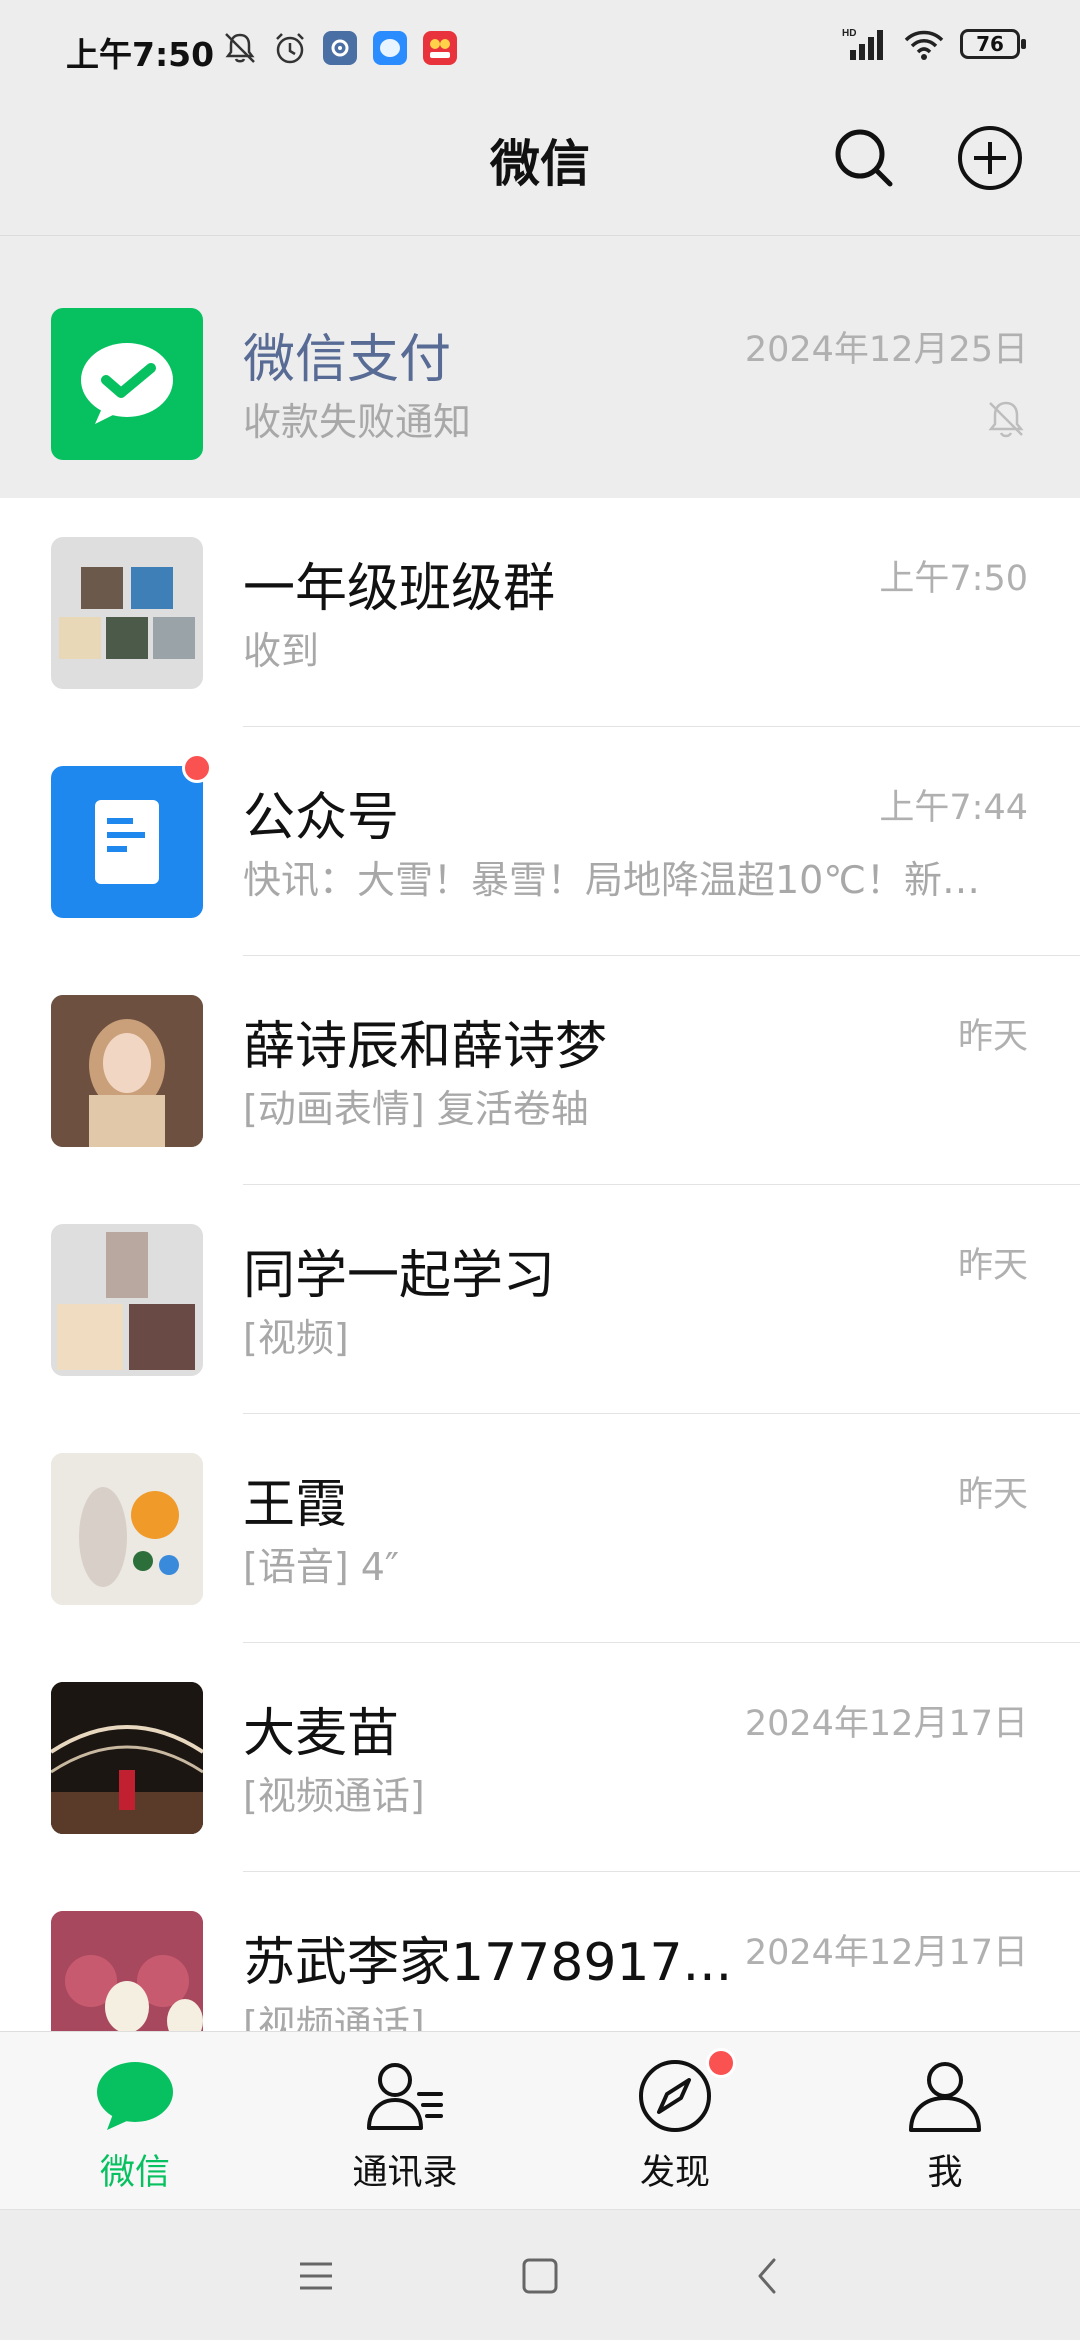 This screenshot has height=2340, width=1080. Describe the element at coordinates (945, 2097) in the screenshot. I see `person-icon` at that location.